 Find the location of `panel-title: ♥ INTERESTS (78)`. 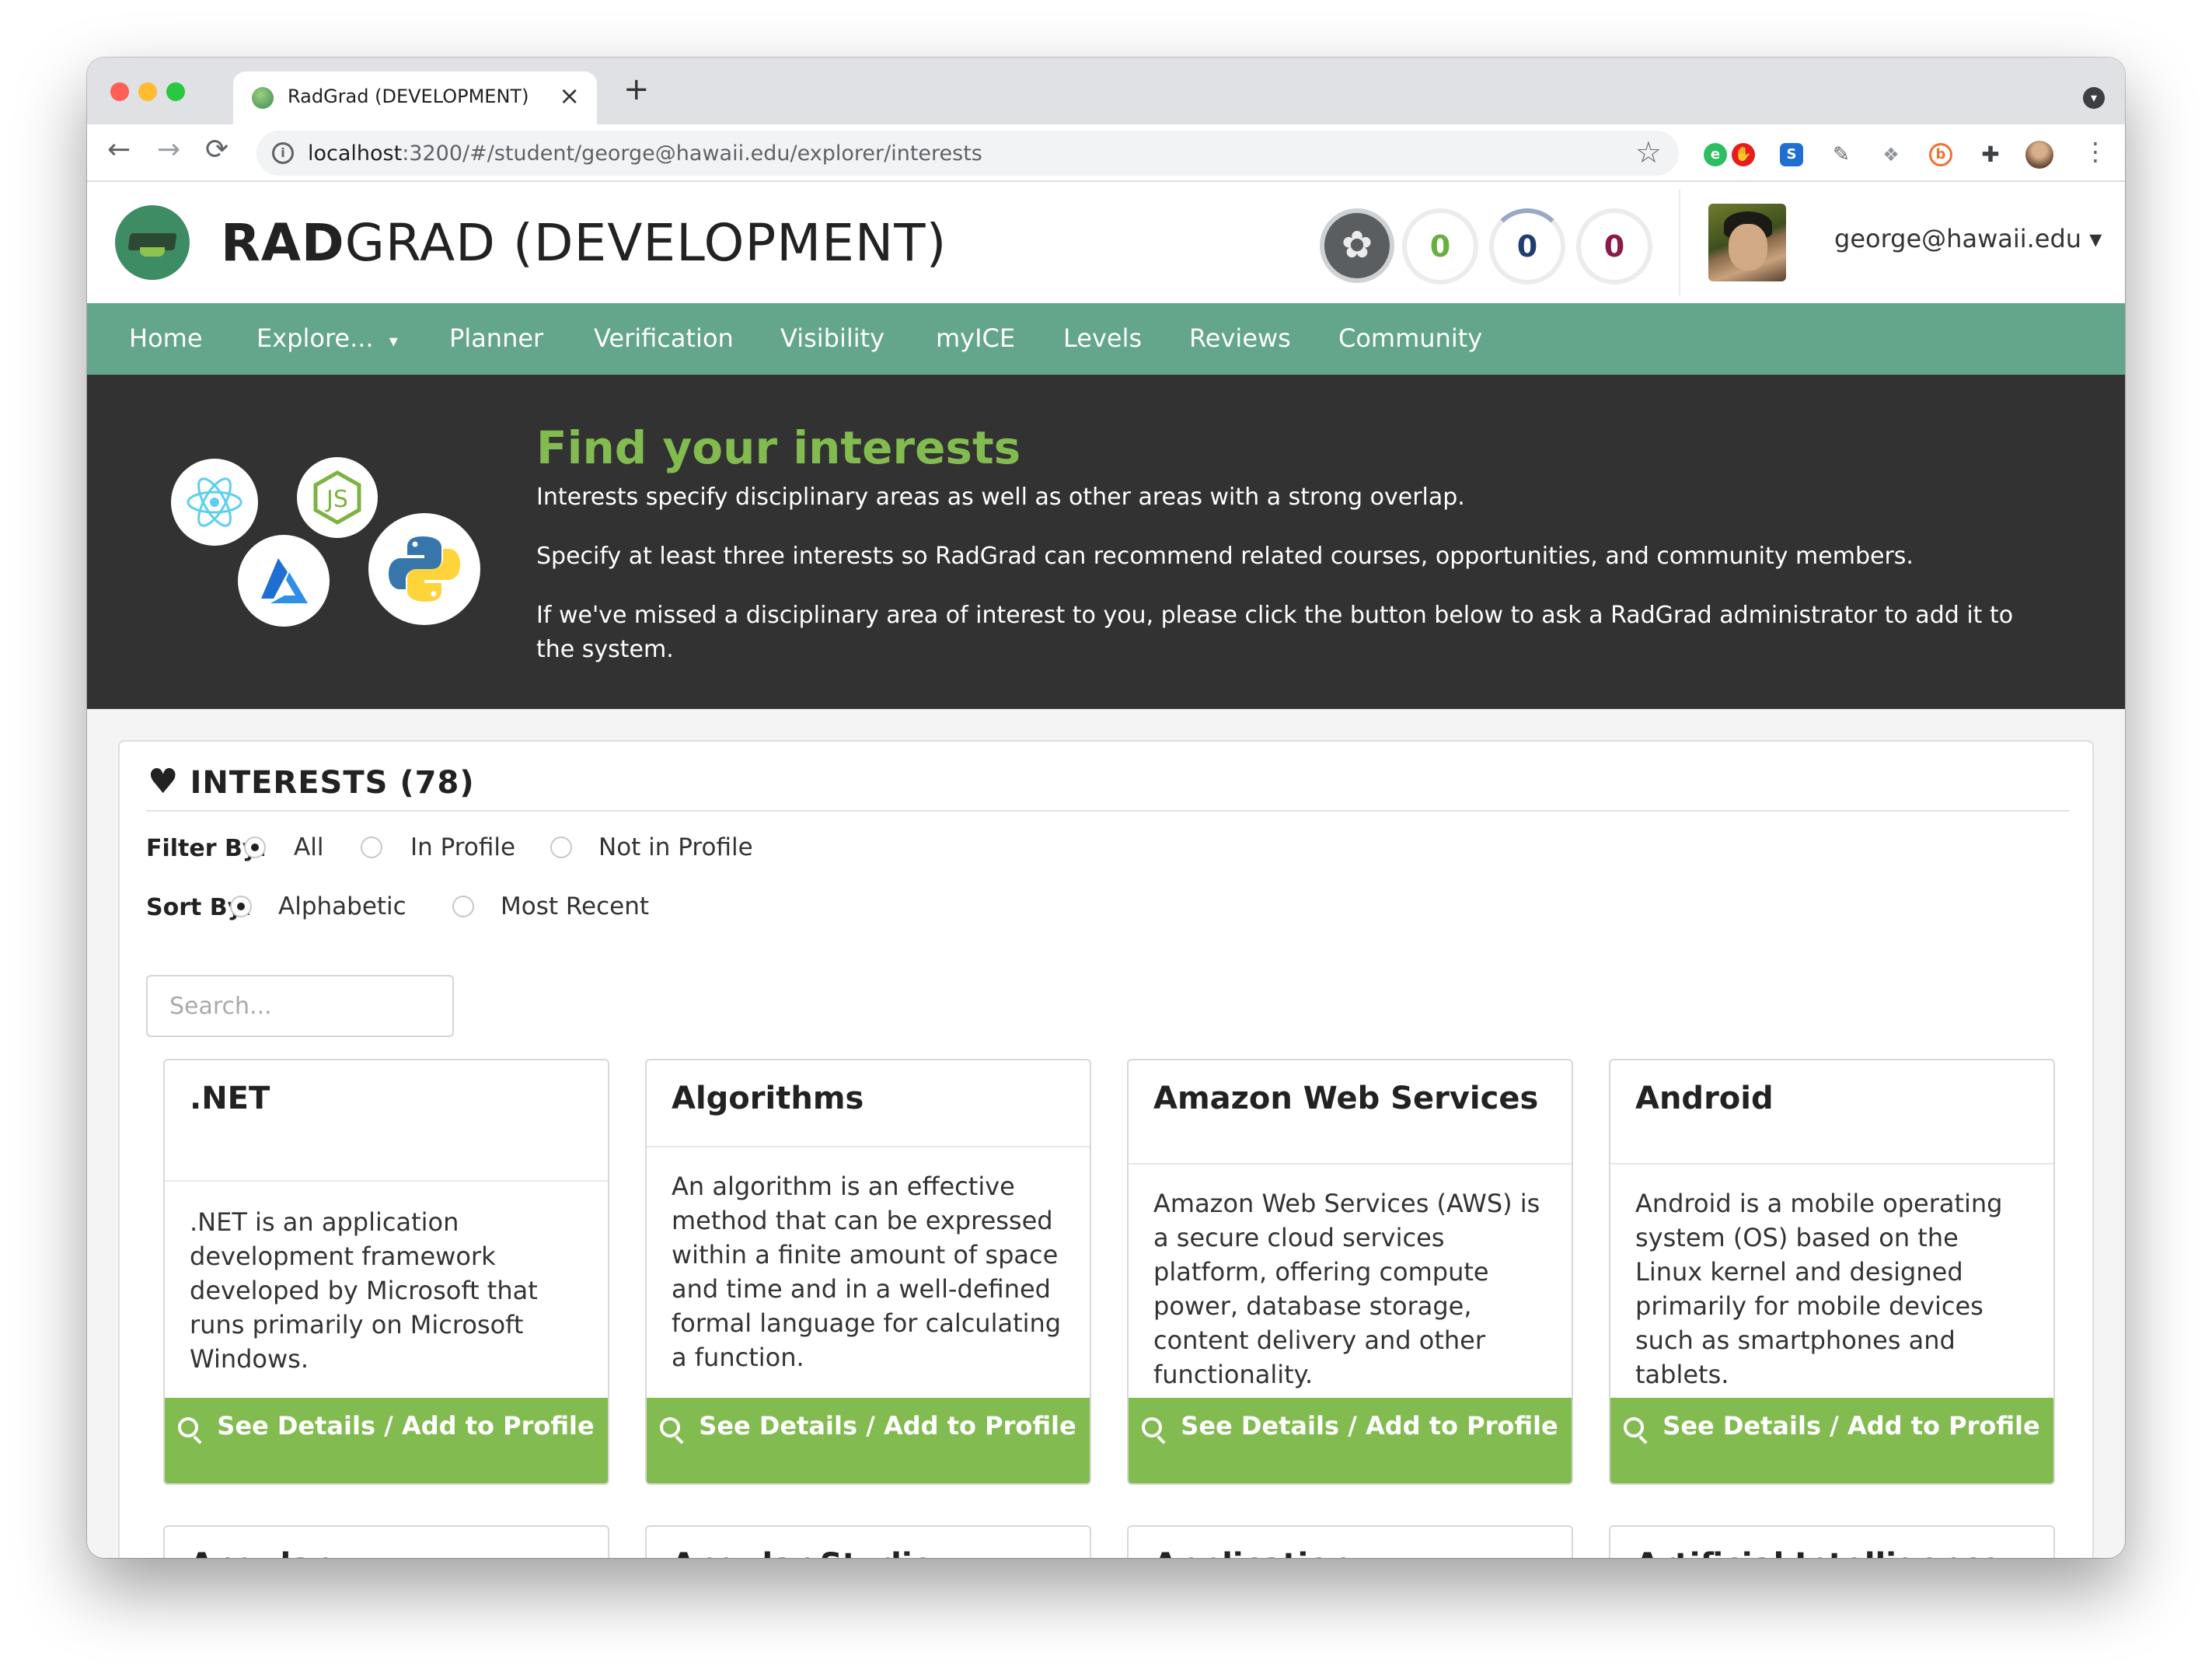

panel-title: ♥ INTERESTS (78) is located at coordinates (311, 782).